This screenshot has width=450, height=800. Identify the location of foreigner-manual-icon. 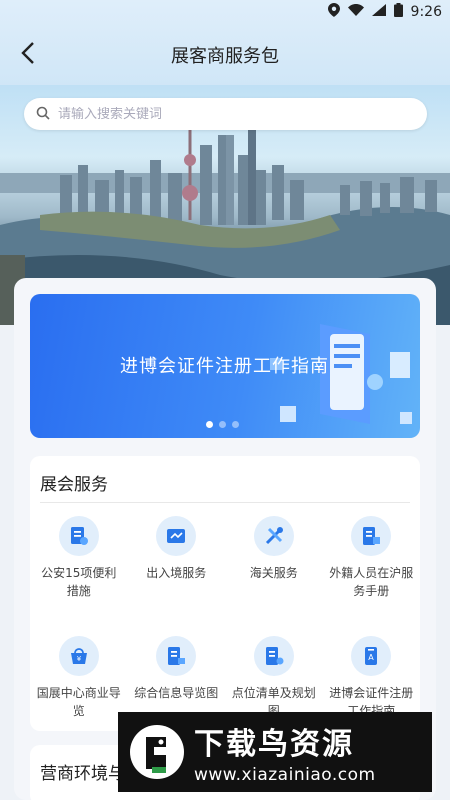
(371, 536).